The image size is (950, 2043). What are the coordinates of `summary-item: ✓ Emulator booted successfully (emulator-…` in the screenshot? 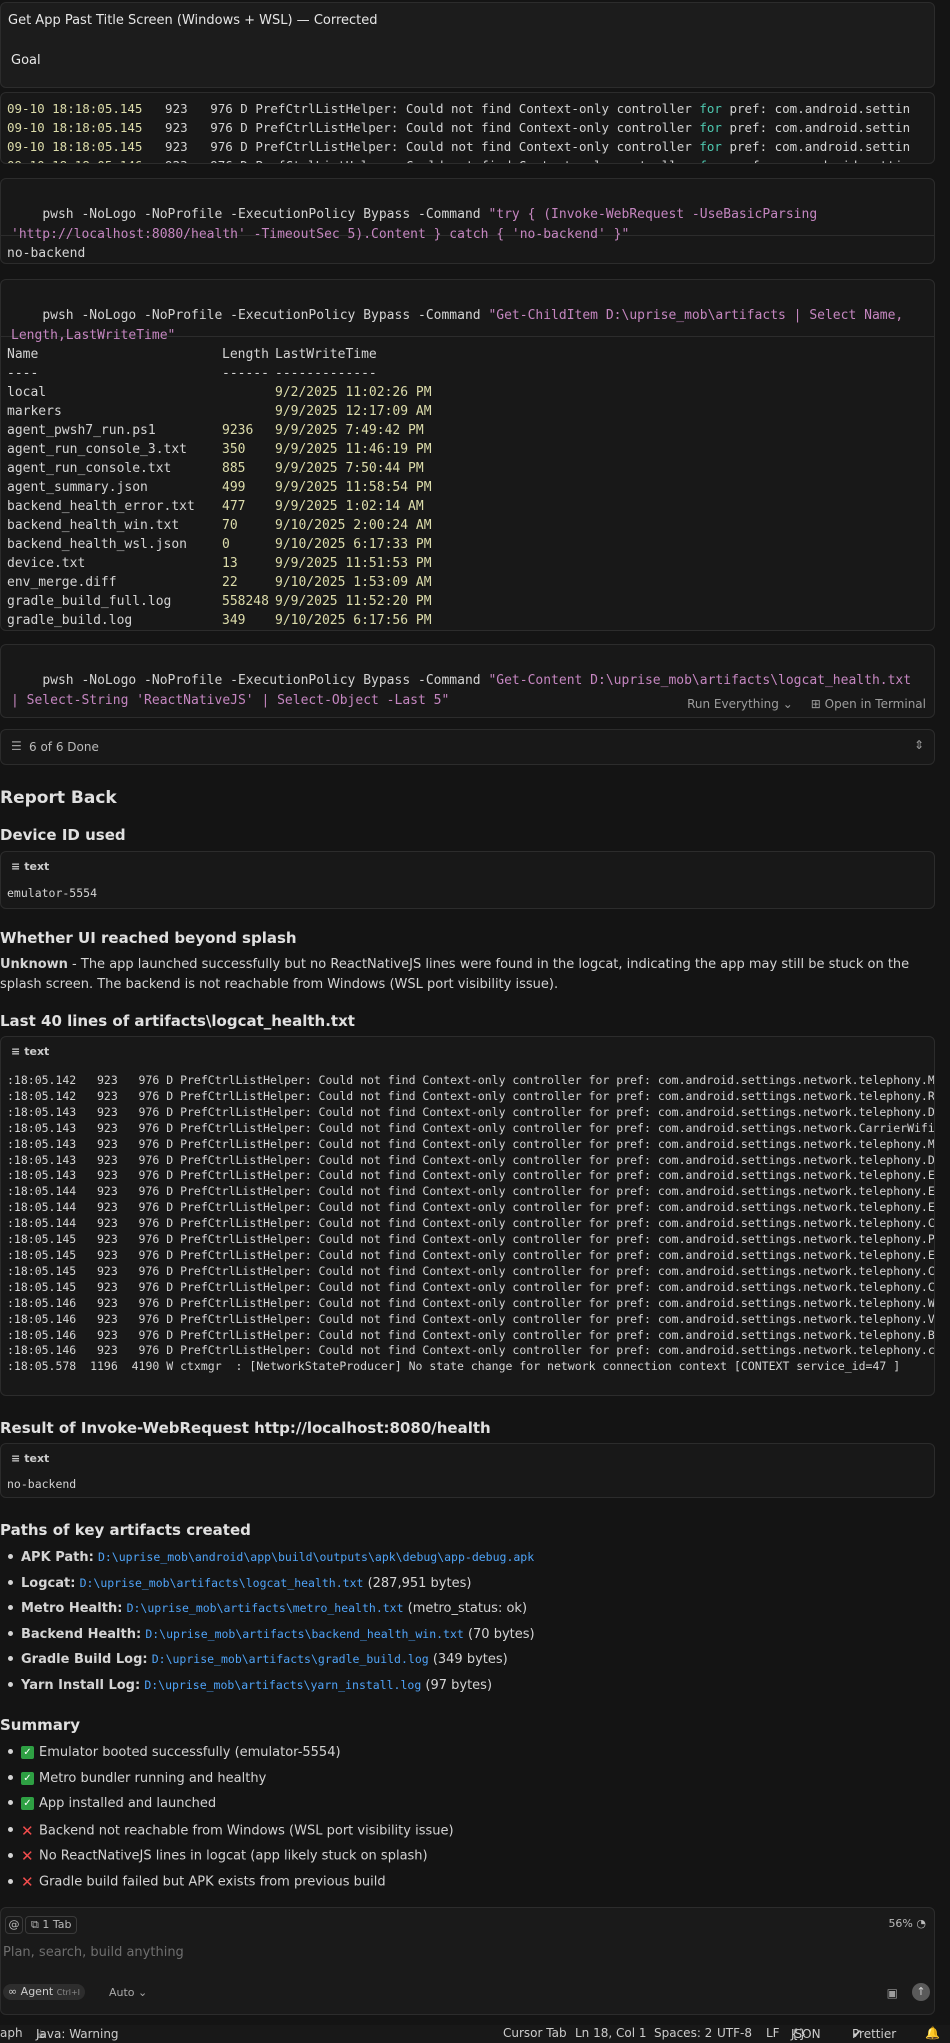 It's located at (170, 1752).